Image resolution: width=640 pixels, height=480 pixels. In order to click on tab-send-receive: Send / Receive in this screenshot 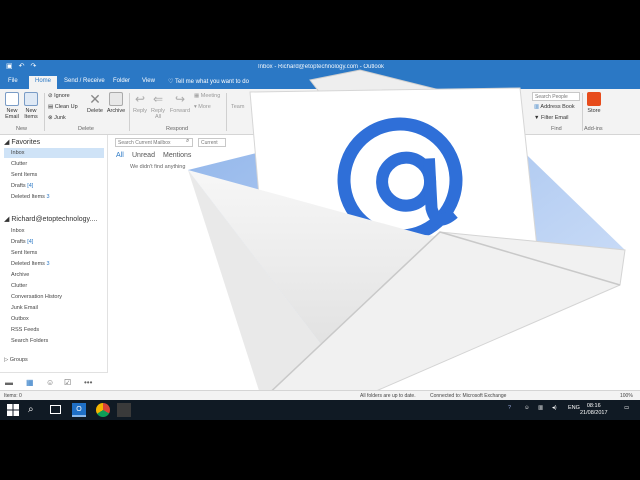, I will do `click(84, 81)`.